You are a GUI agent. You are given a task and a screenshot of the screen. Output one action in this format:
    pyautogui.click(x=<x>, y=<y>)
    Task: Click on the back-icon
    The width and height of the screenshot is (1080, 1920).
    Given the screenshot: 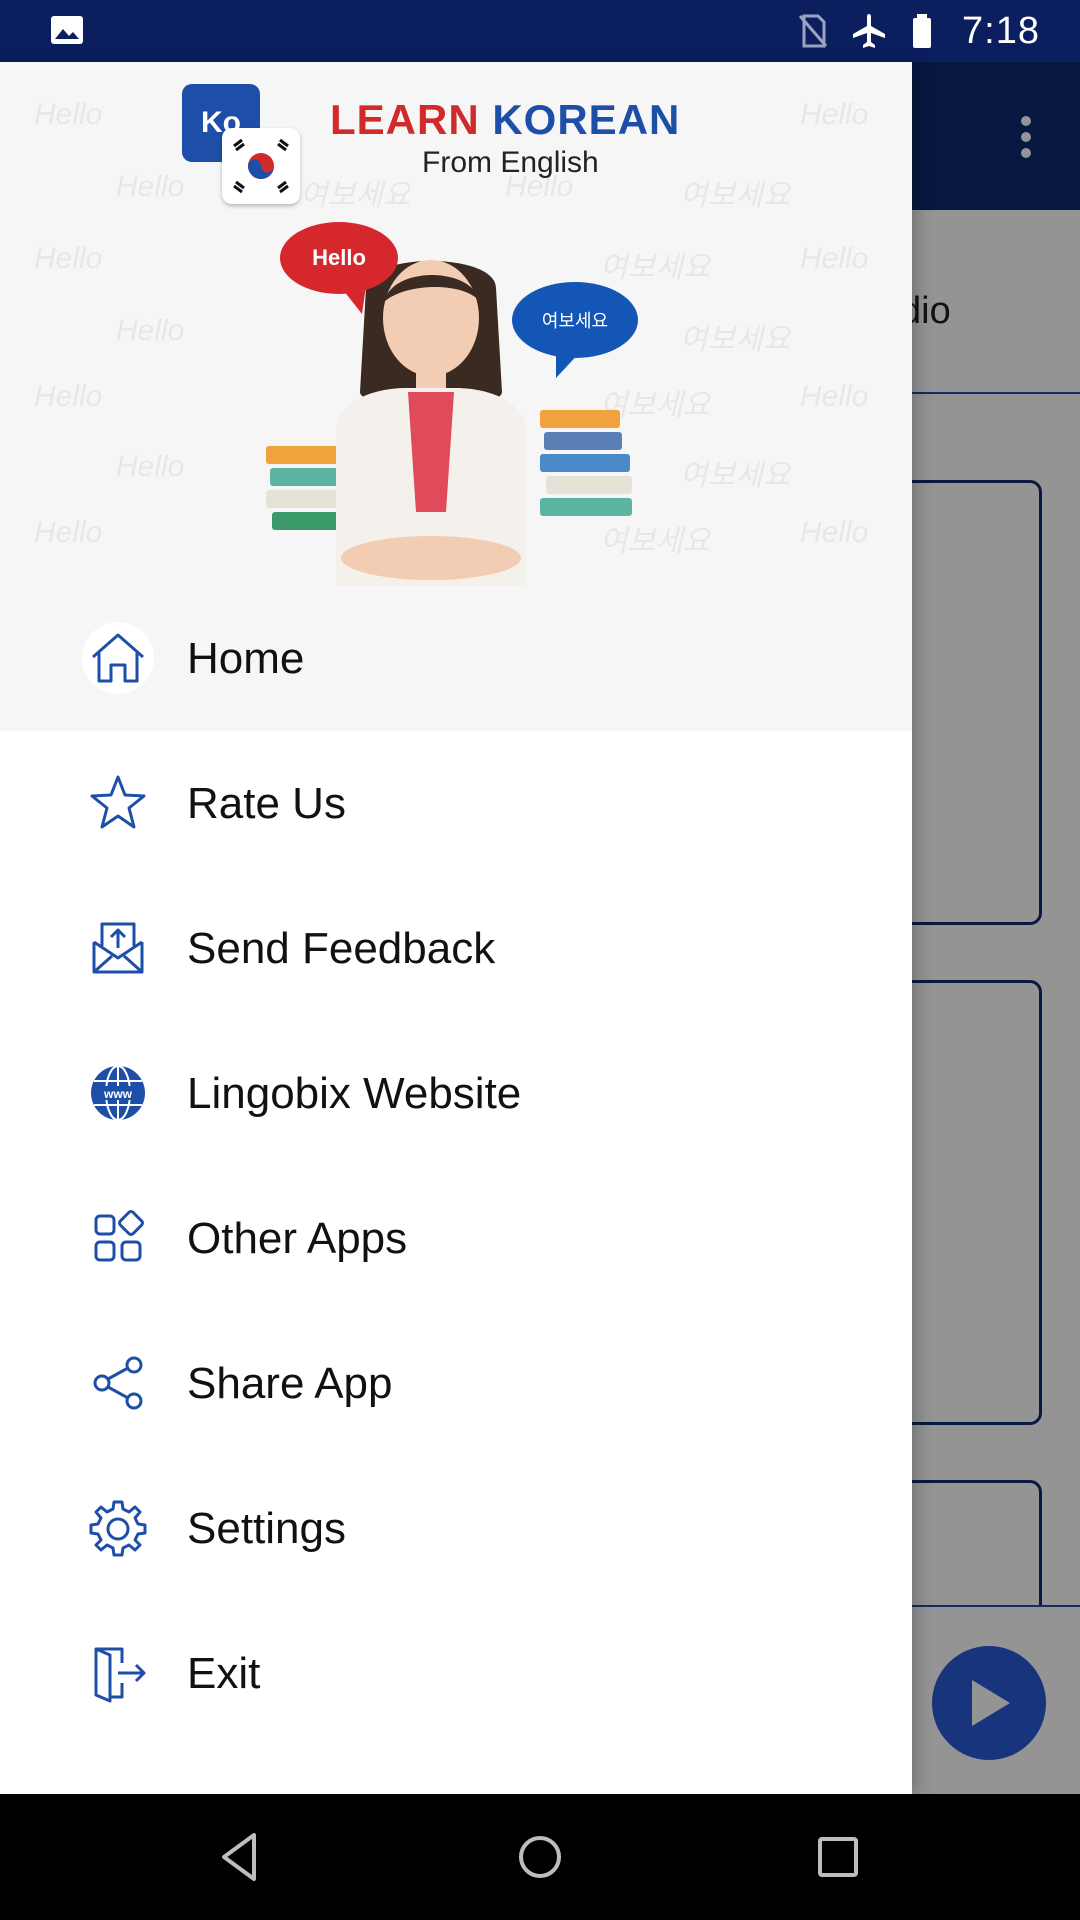 What is the action you would take?
    pyautogui.click(x=240, y=1857)
    